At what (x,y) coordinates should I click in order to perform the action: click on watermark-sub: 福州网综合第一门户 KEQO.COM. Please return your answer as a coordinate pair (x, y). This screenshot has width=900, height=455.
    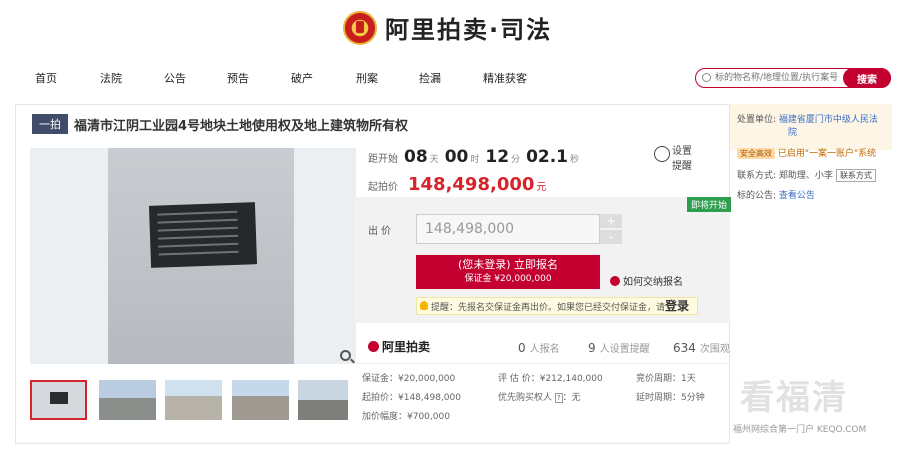
    Looking at the image, I should click on (800, 430).